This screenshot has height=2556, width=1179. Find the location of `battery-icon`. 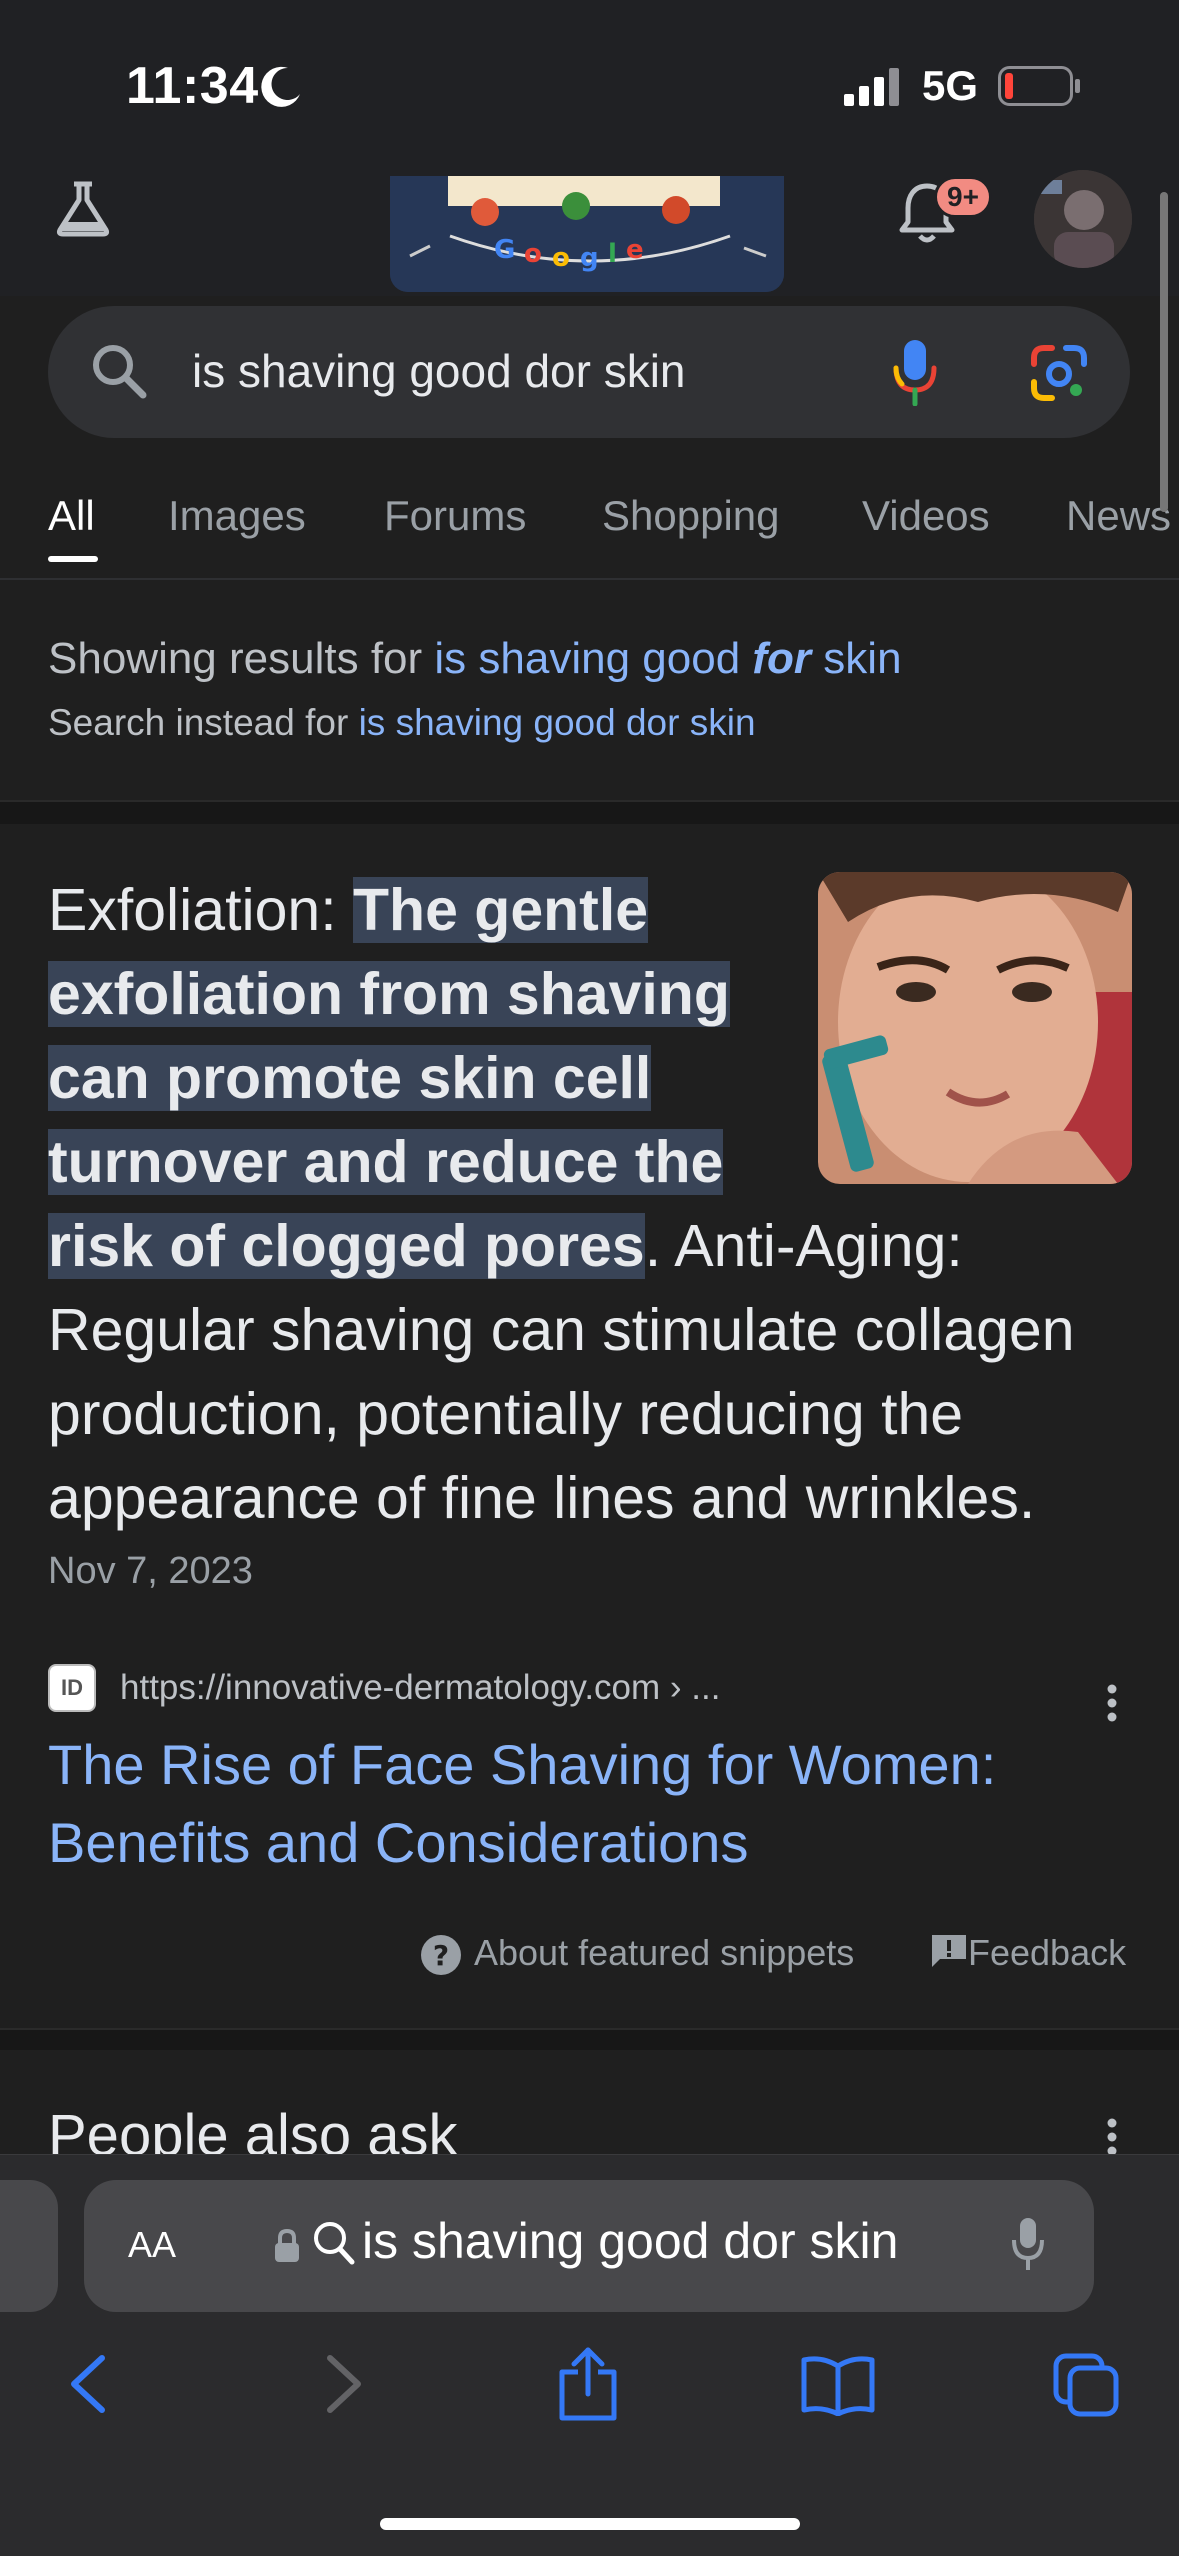

battery-icon is located at coordinates (1039, 86).